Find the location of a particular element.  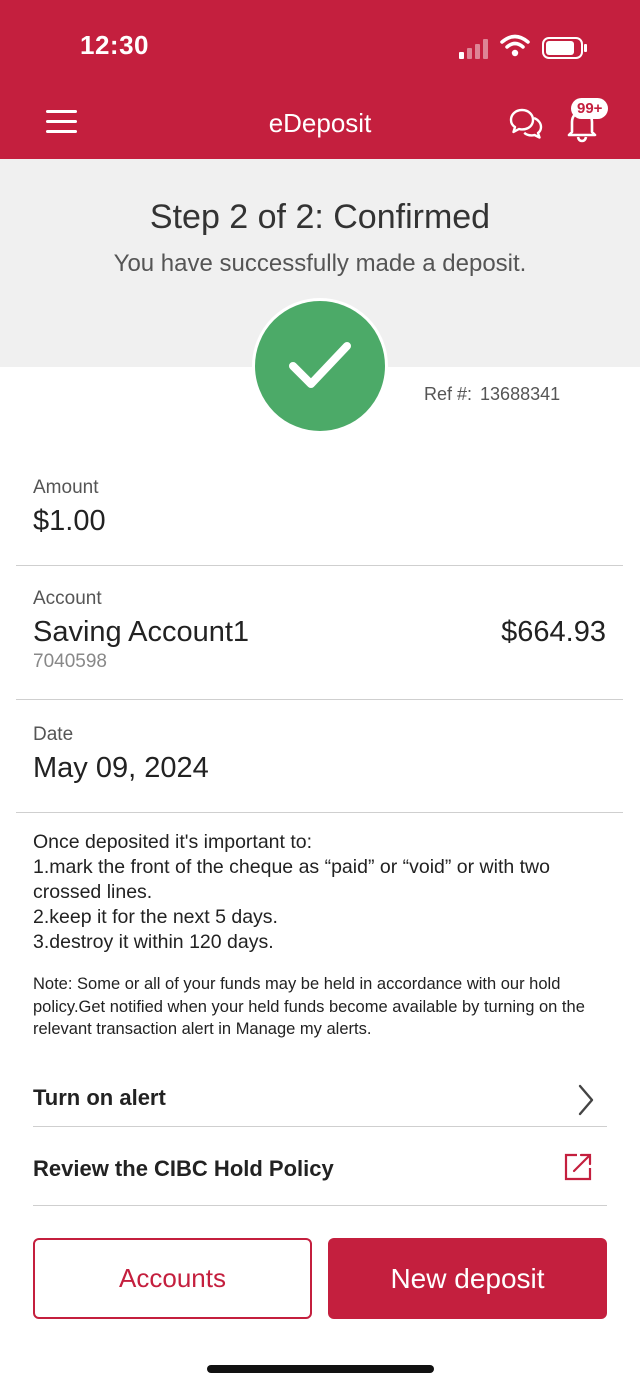

checkmark-icon is located at coordinates (320, 365).